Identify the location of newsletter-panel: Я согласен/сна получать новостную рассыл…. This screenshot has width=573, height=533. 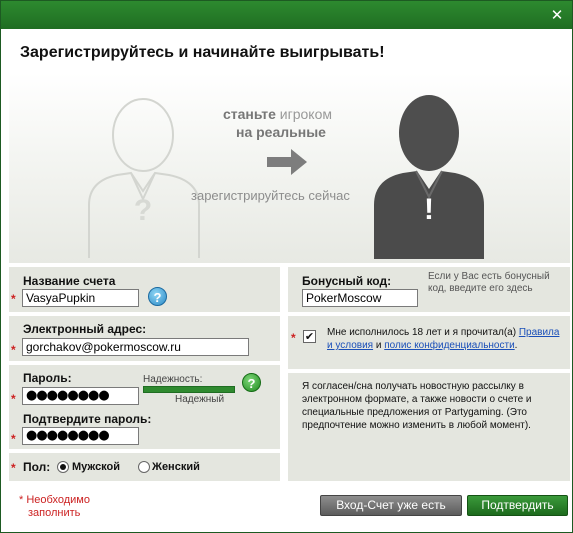
(429, 427).